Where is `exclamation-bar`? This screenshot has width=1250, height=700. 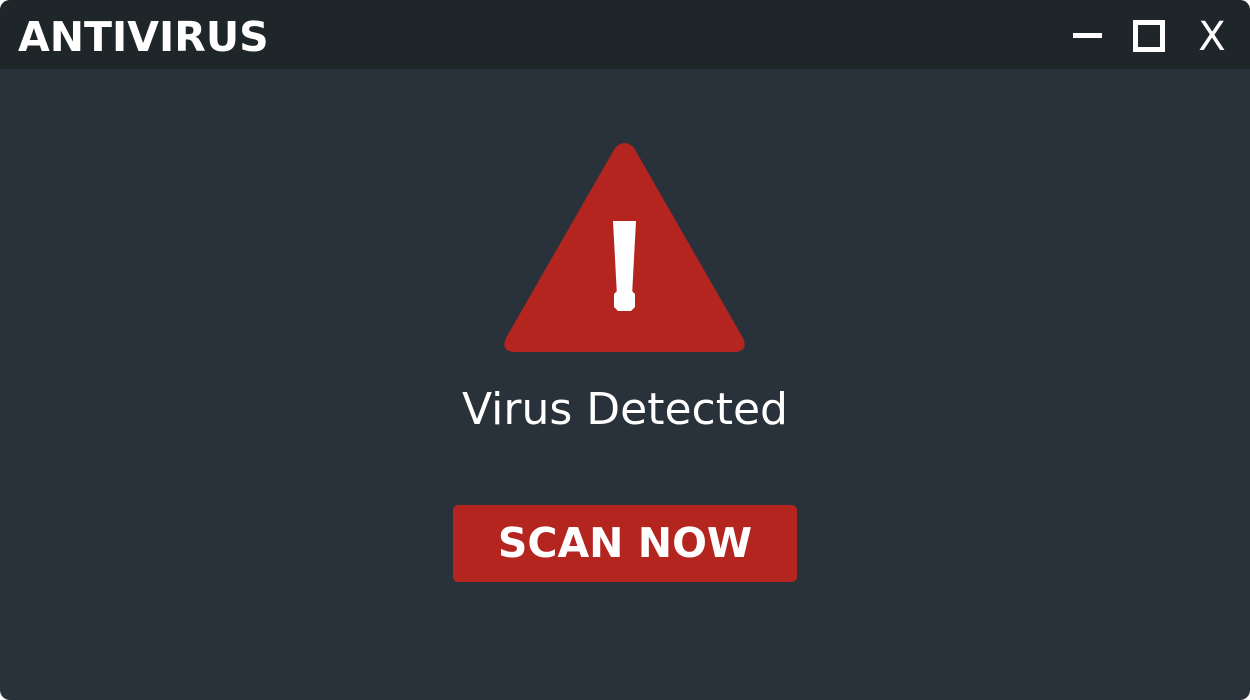 exclamation-bar is located at coordinates (624, 258).